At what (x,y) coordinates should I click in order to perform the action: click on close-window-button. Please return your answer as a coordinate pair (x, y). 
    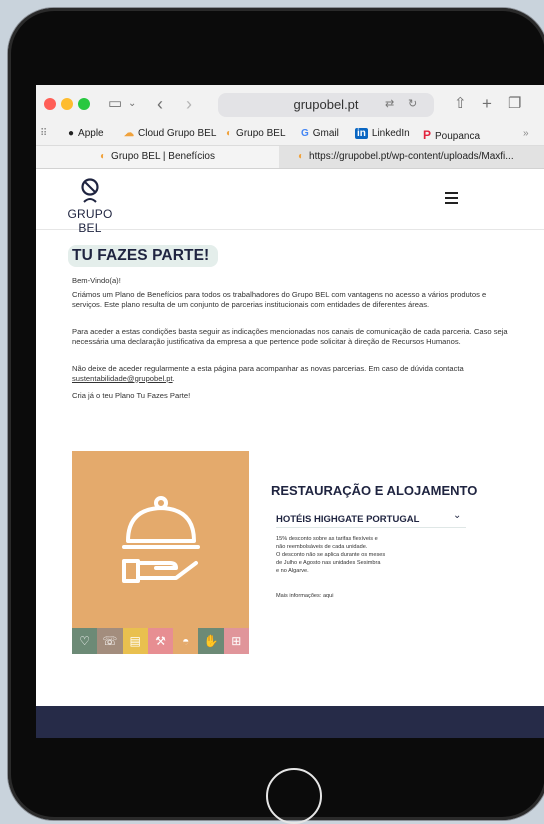
    Looking at the image, I should click on (50, 104).